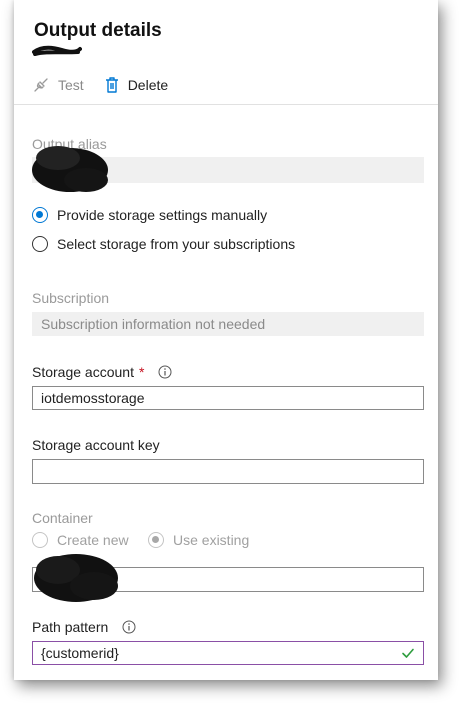 The image size is (474, 716). What do you see at coordinates (228, 471) in the screenshot?
I see `storage-account-key-input` at bounding box center [228, 471].